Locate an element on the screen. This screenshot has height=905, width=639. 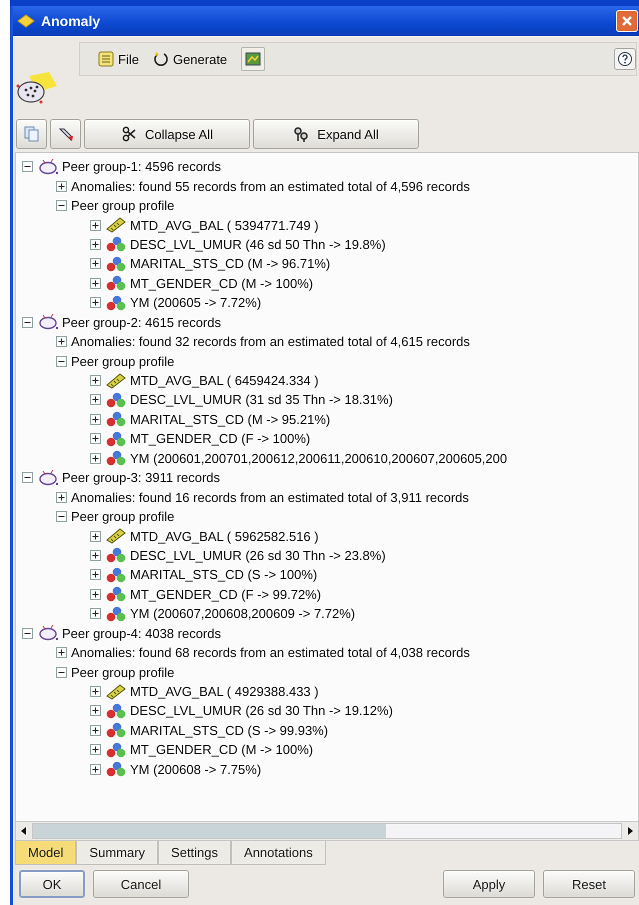
tree-item: MTD_AVG_BAL ( 5962582.516 ) is located at coordinates (224, 536).